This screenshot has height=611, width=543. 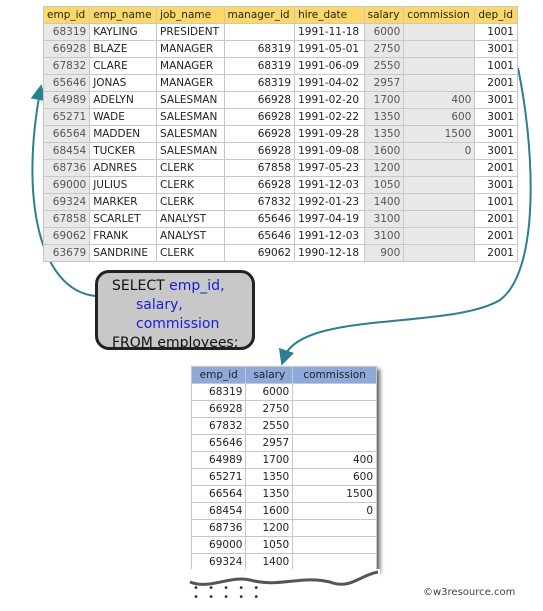 I want to click on copyright: ©w3resource.com, so click(x=469, y=592).